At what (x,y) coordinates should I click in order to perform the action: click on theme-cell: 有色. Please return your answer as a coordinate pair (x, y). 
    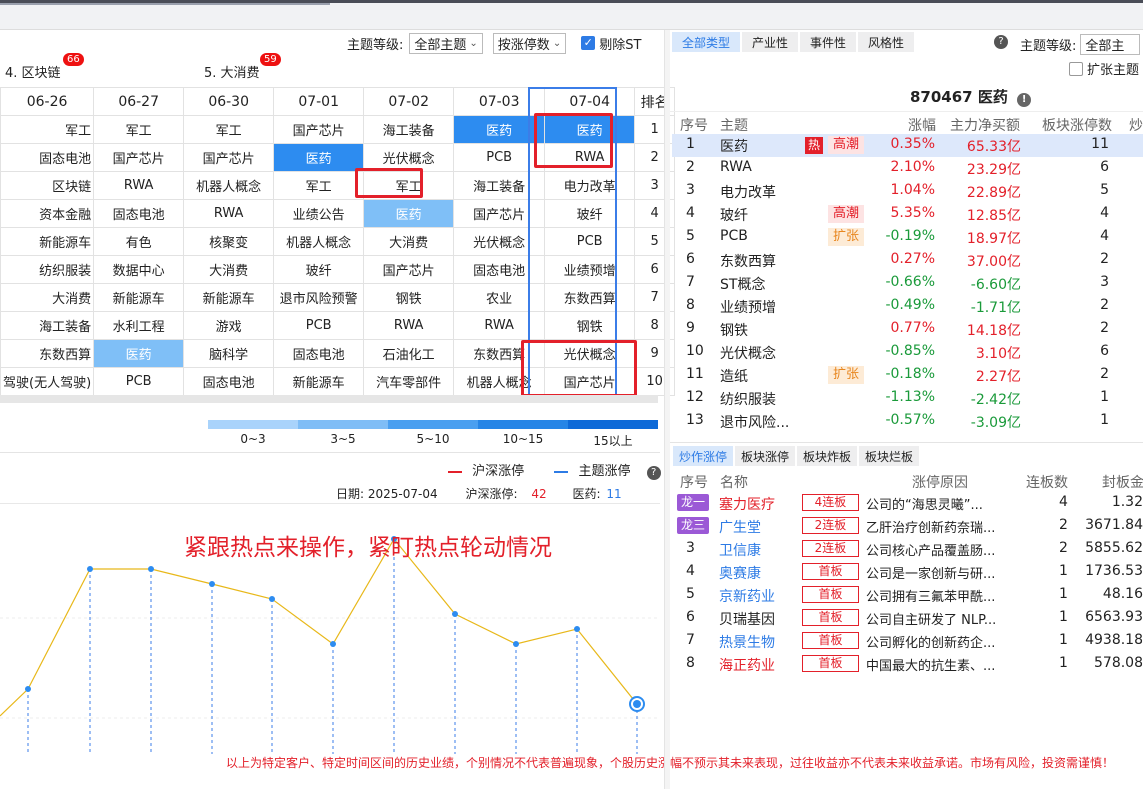
    Looking at the image, I should click on (139, 241).